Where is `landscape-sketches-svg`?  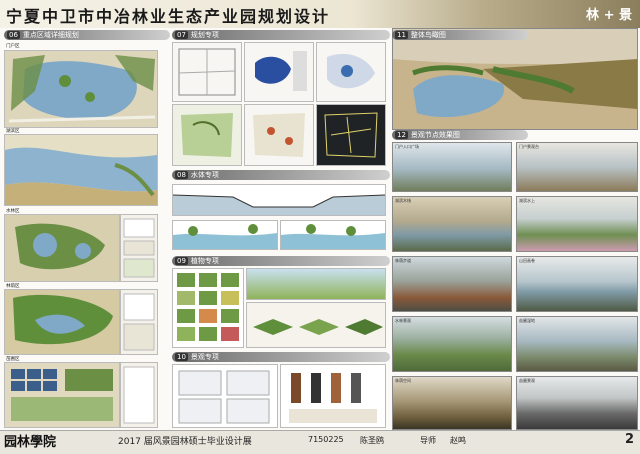
landscape-sketches-svg is located at coordinates (224, 397).